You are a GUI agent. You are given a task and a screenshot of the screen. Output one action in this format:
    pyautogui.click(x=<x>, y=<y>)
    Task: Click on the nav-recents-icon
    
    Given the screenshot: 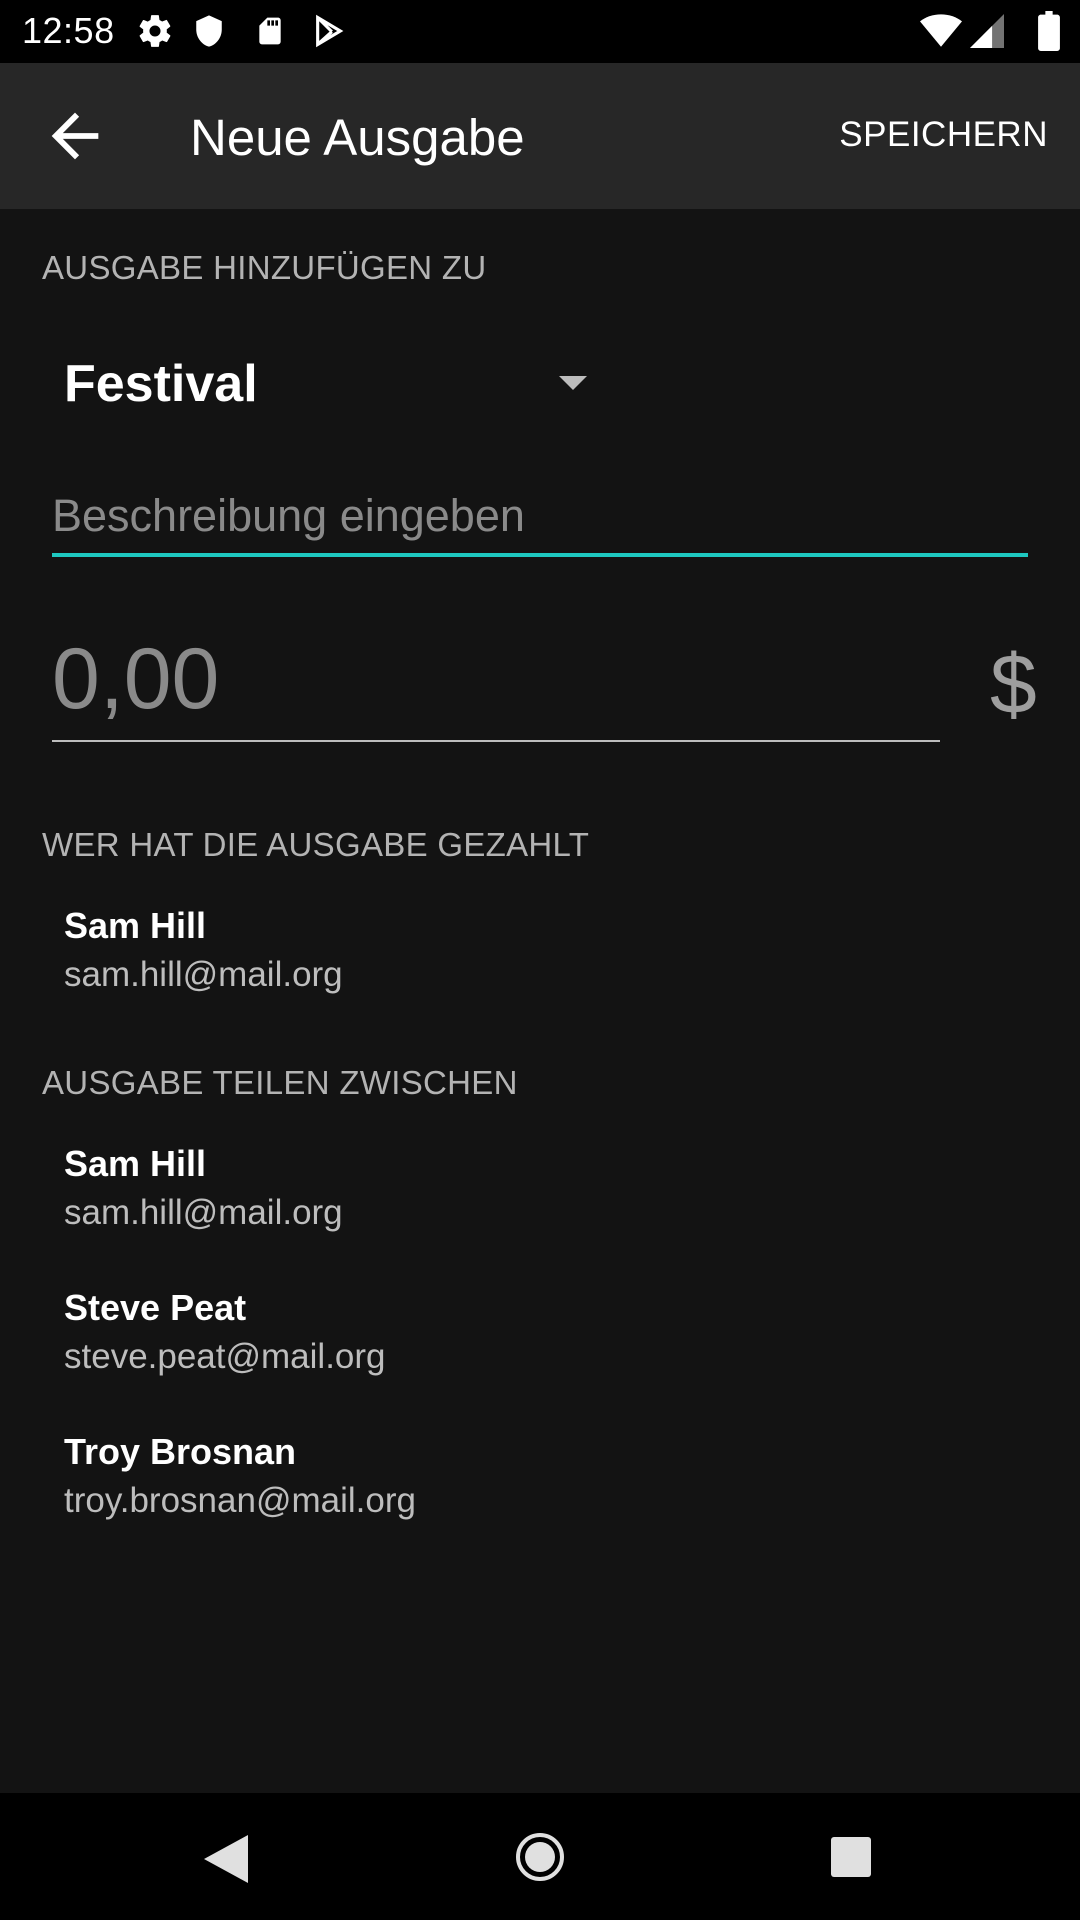 What is the action you would take?
    pyautogui.click(x=851, y=1857)
    